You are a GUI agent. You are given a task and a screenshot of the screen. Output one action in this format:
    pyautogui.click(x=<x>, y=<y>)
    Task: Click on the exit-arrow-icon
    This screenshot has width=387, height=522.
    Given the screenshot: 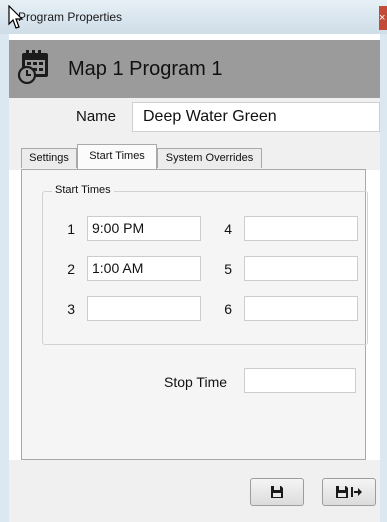 What is the action you would take?
    pyautogui.click(x=356, y=492)
    